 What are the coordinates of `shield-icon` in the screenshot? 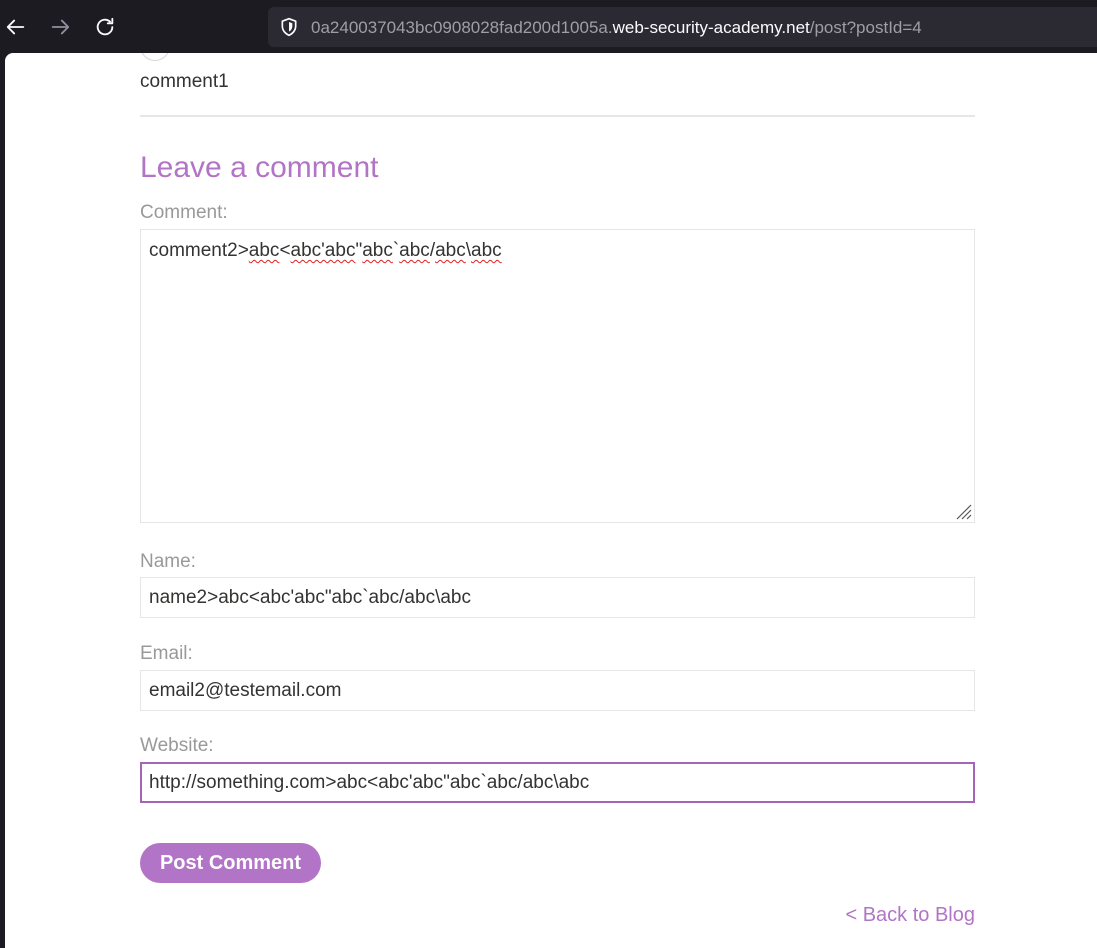 It's located at (289, 27).